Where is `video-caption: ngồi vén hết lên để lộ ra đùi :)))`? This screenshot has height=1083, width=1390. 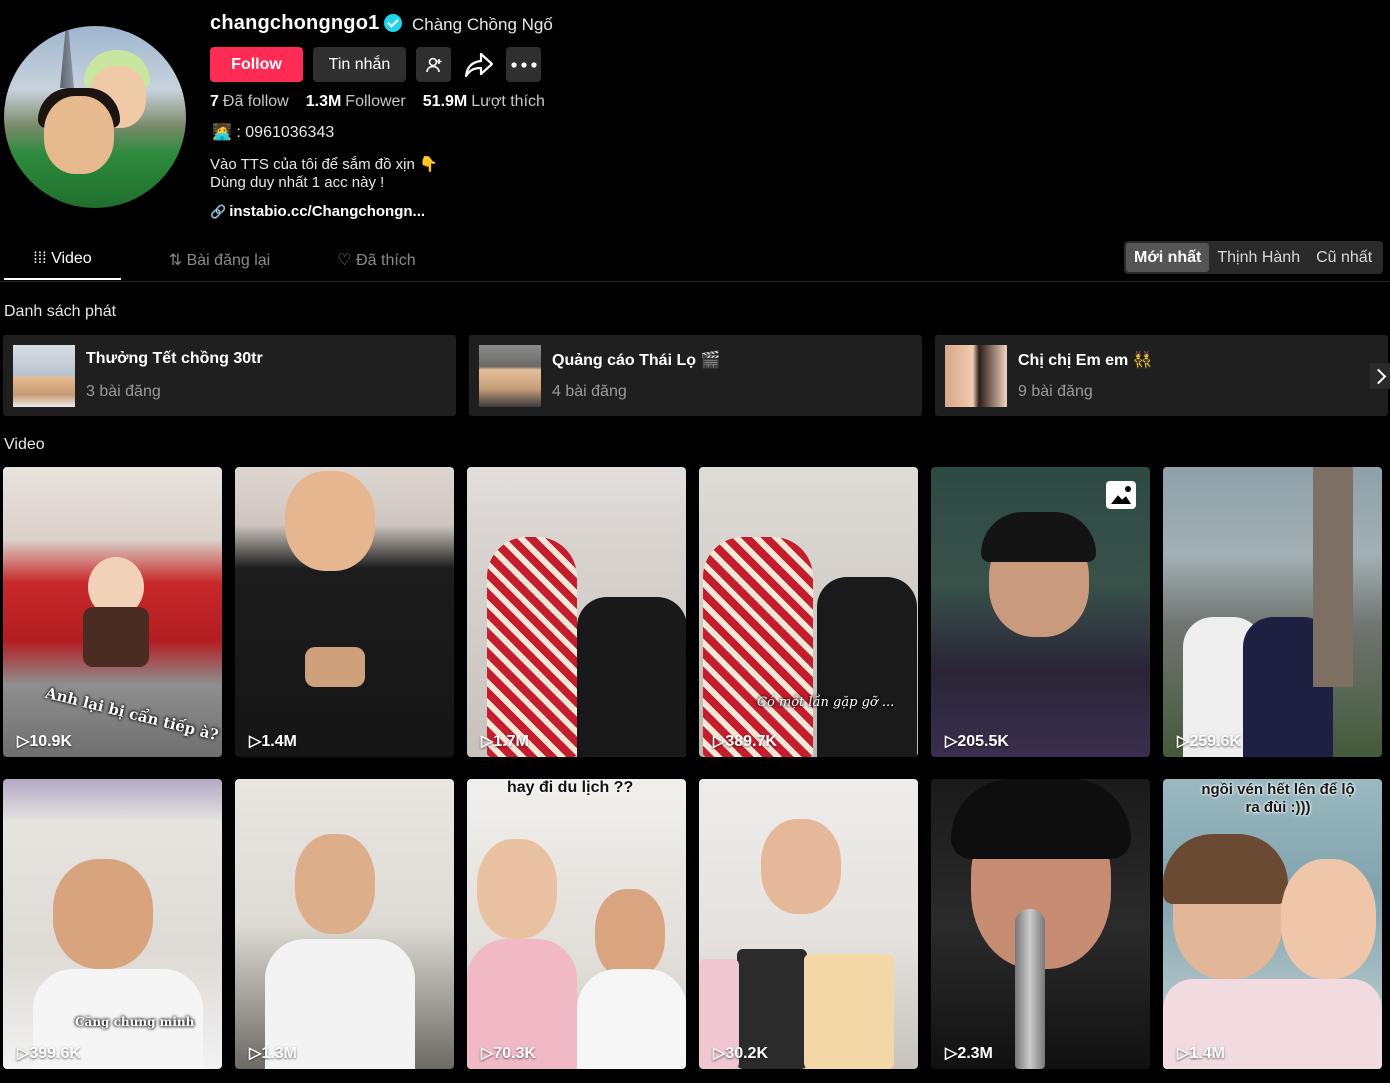
video-caption: ngồi vén hết lên để lộ ra đùi :))) is located at coordinates (1278, 798).